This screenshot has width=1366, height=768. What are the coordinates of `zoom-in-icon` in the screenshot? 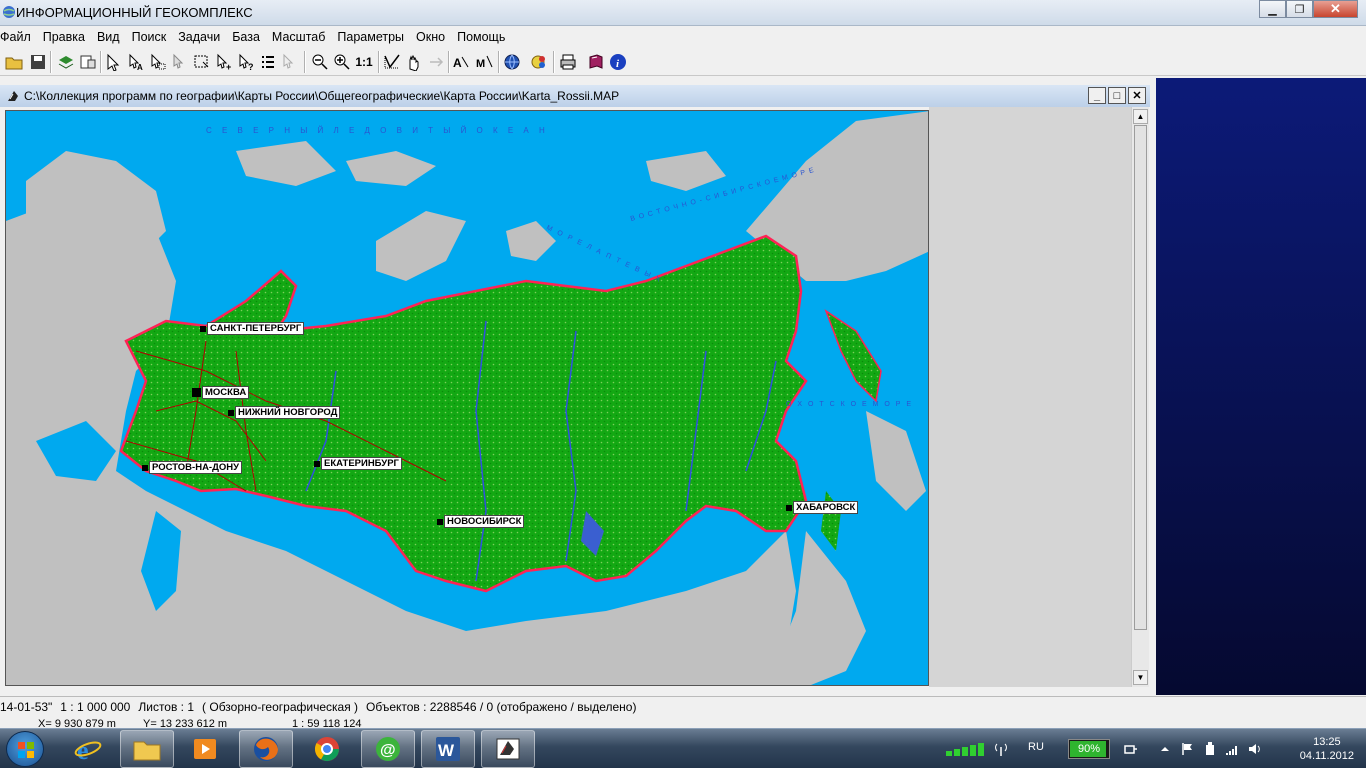 It's located at (342, 62).